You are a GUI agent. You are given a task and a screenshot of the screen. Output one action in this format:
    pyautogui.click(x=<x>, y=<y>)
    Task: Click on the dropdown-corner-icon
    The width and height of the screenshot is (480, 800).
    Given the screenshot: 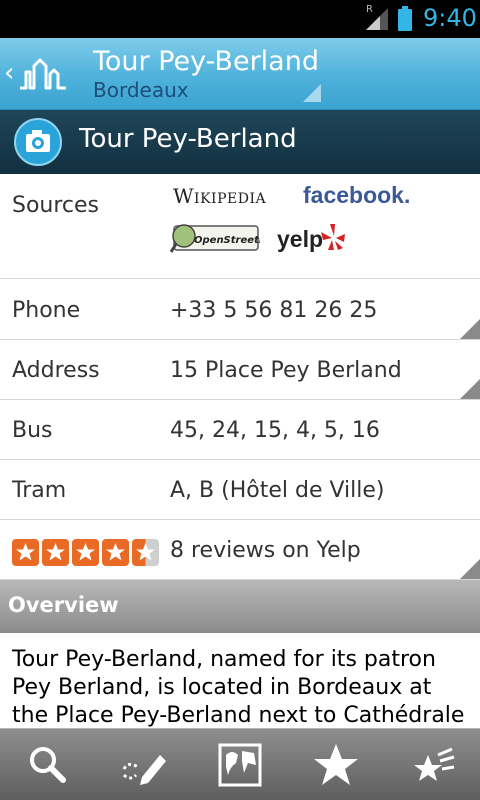 What is the action you would take?
    pyautogui.click(x=312, y=93)
    